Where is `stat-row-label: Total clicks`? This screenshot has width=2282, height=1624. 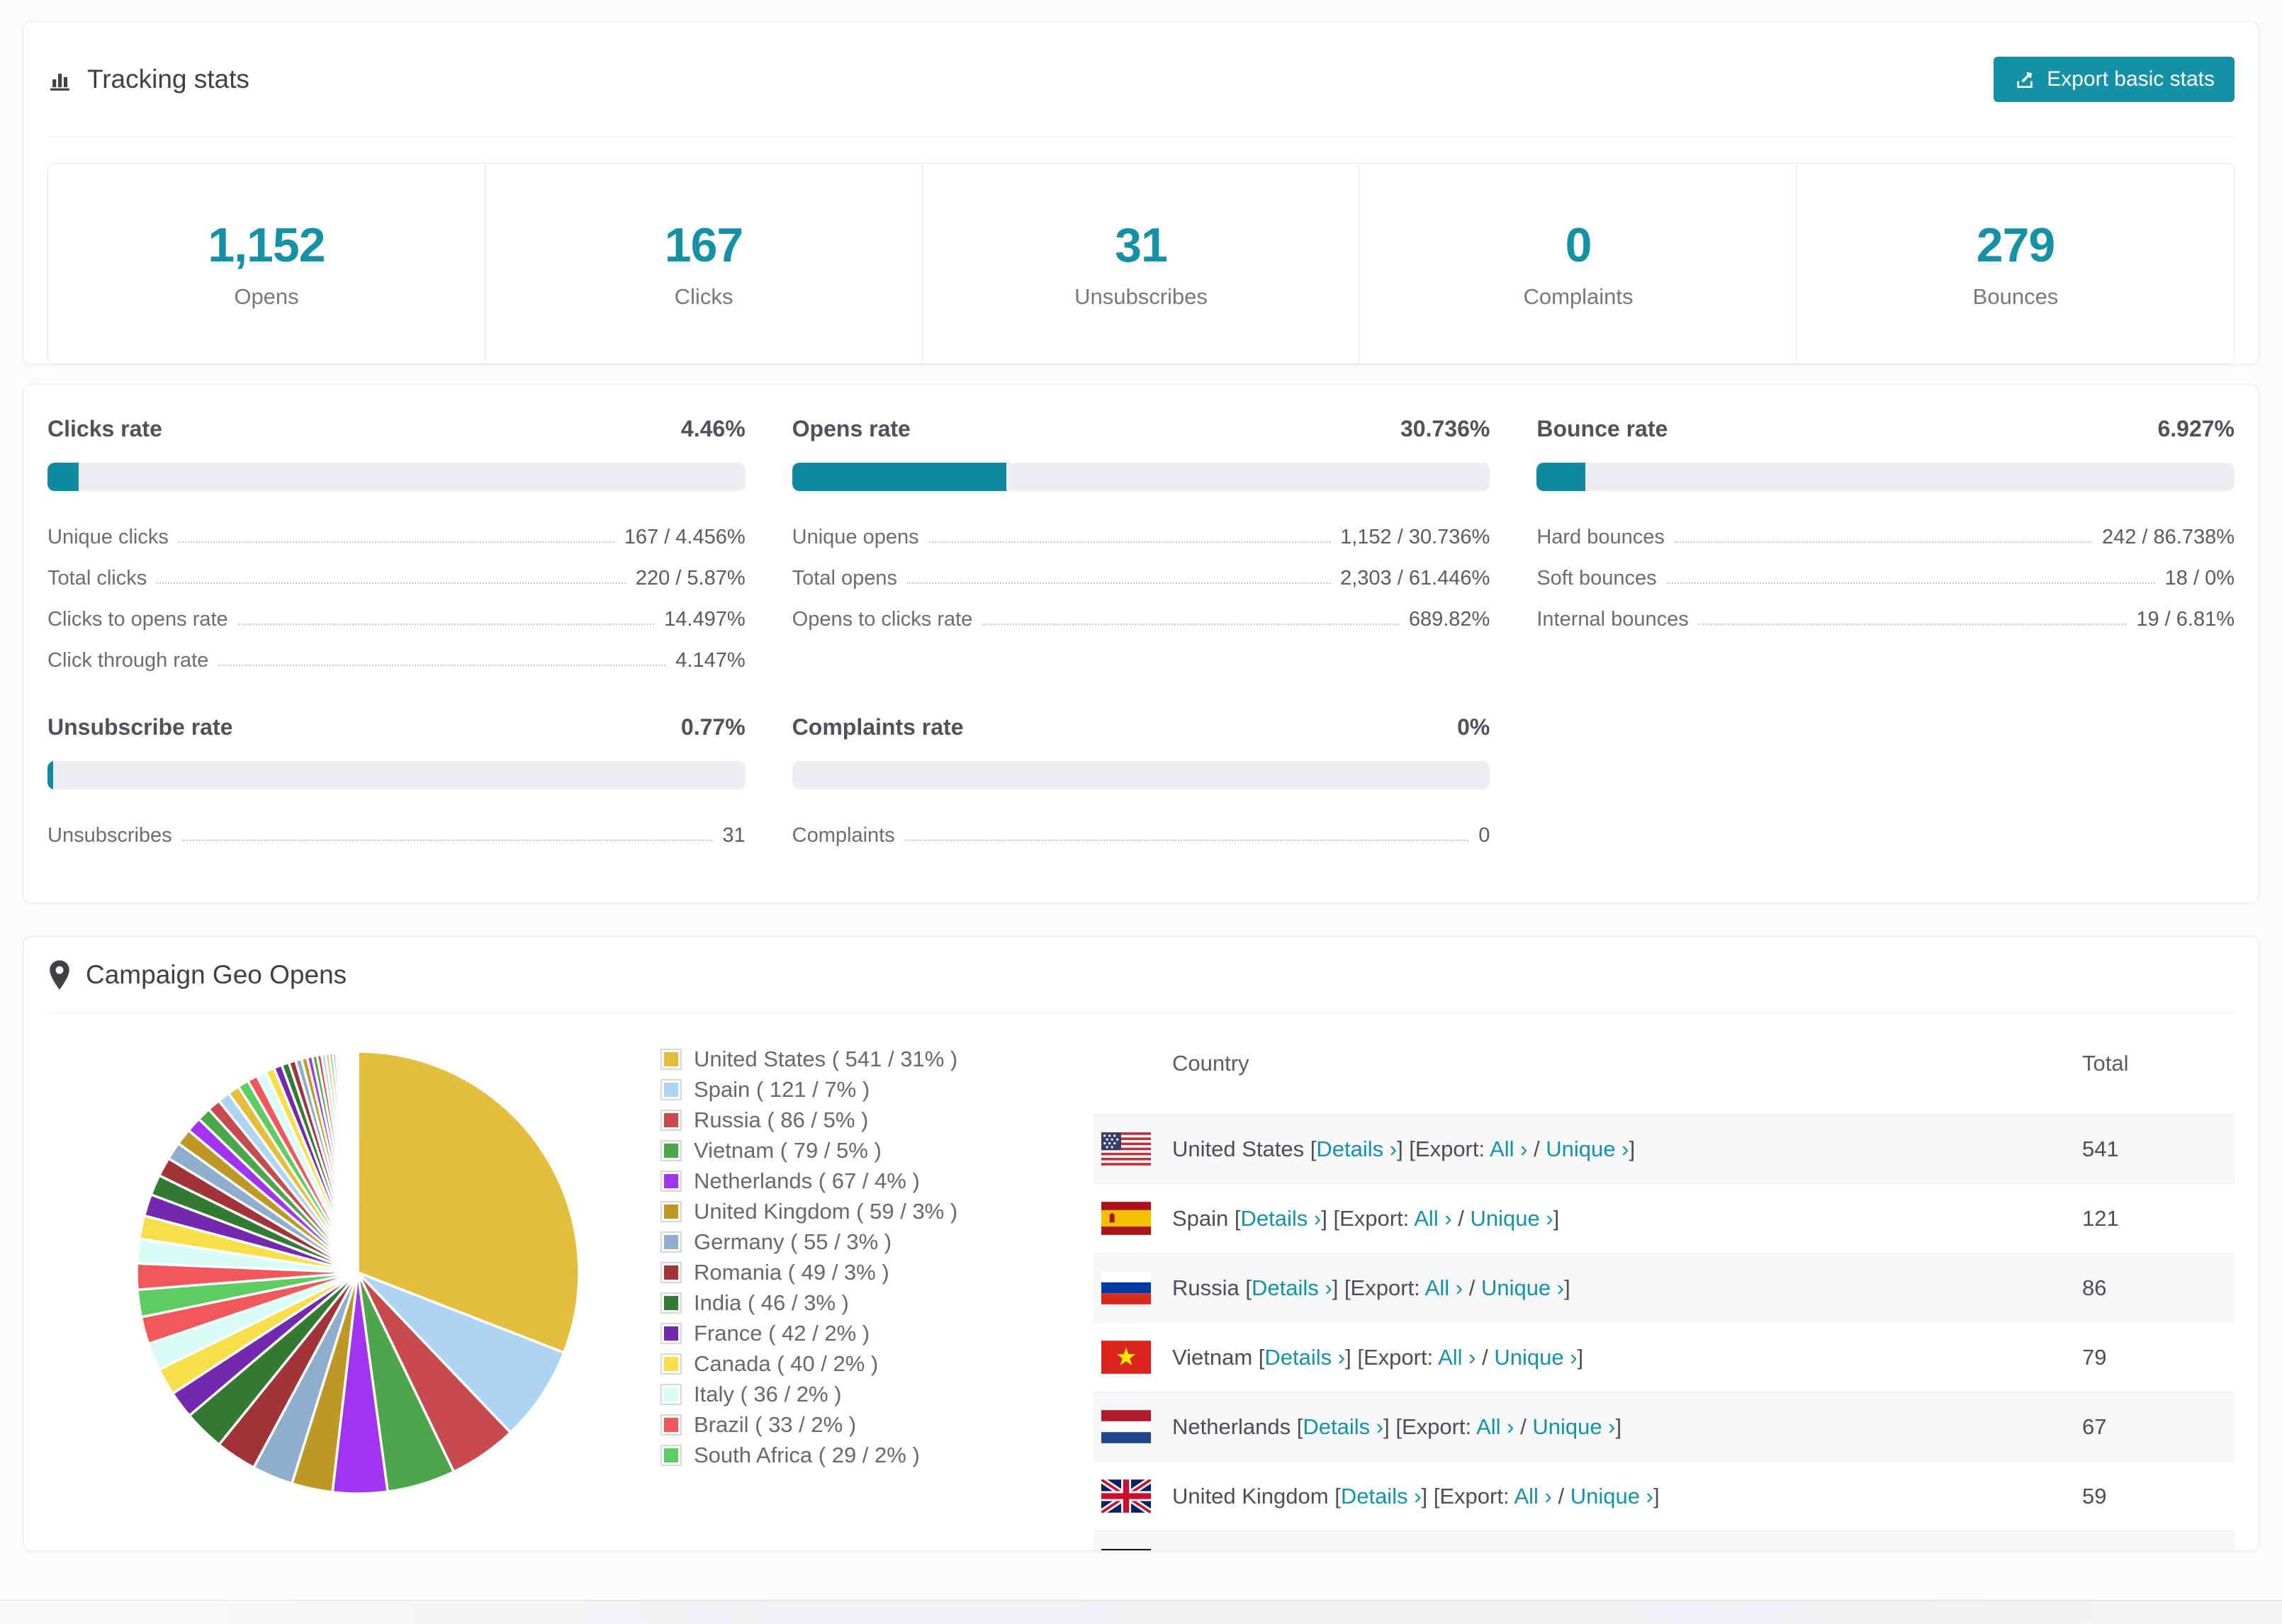 stat-row-label: Total clicks is located at coordinates (97, 579).